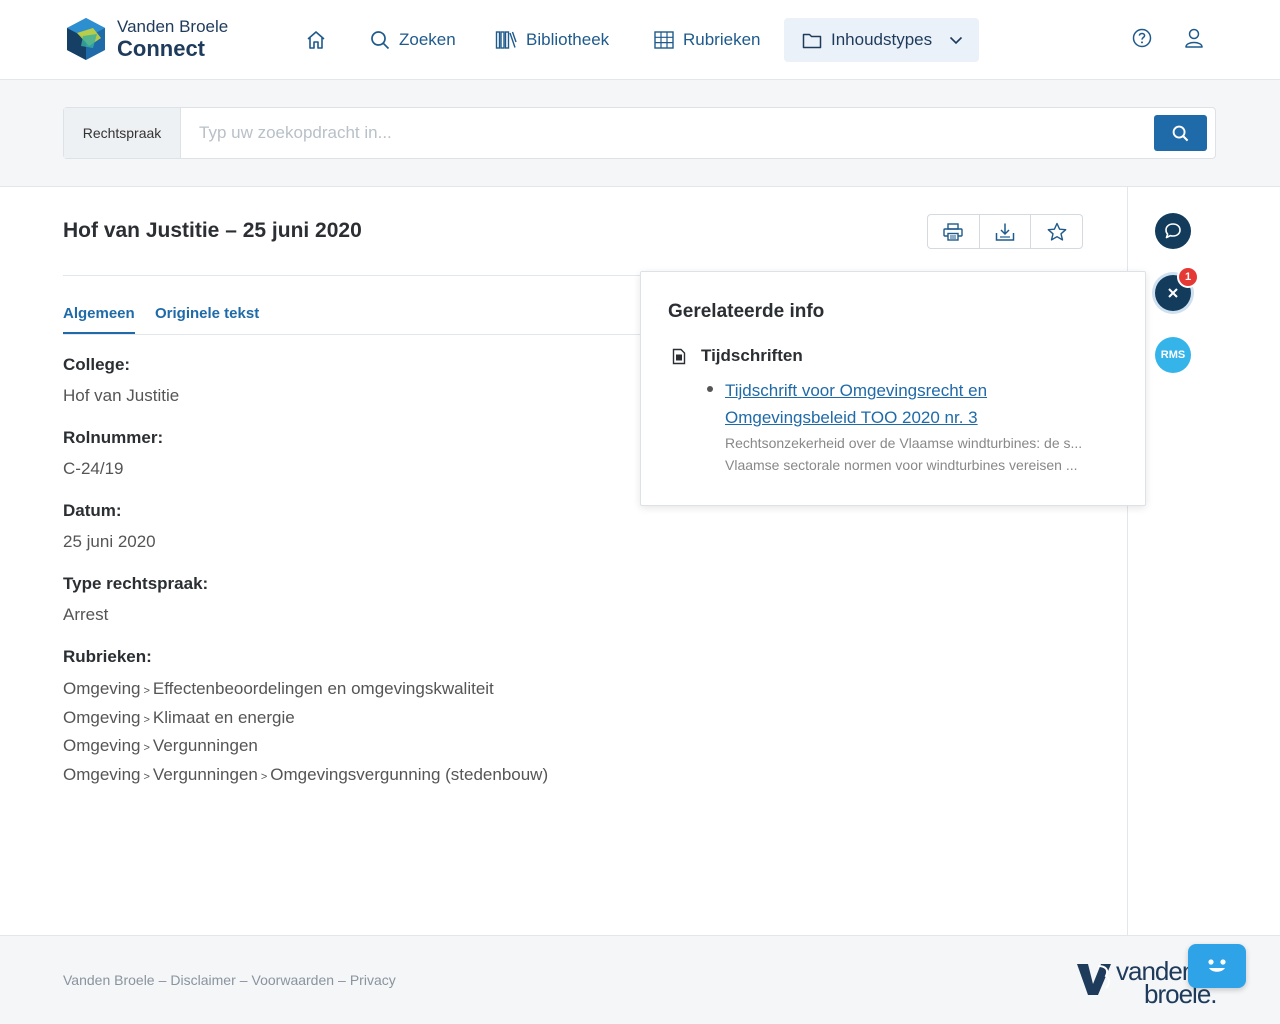 The width and height of the screenshot is (1280, 1024). I want to click on nav-zoeken: Zoeken, so click(413, 40).